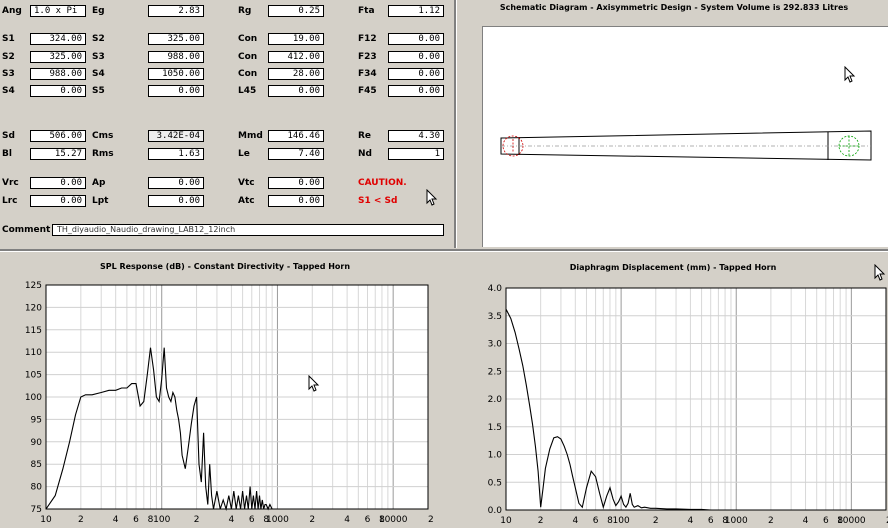  What do you see at coordinates (455, 124) in the screenshot?
I see `vertical-divider` at bounding box center [455, 124].